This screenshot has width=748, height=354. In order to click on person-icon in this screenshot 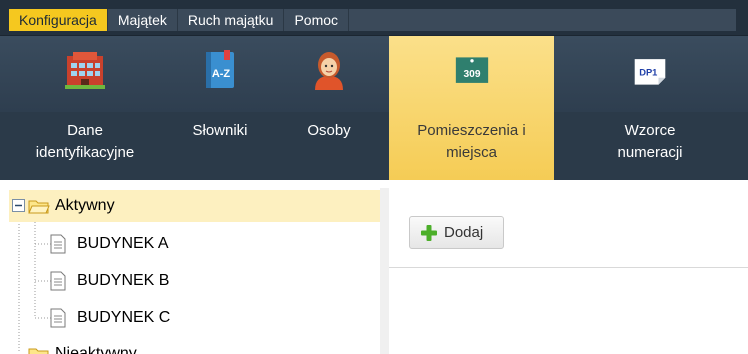, I will do `click(329, 71)`.